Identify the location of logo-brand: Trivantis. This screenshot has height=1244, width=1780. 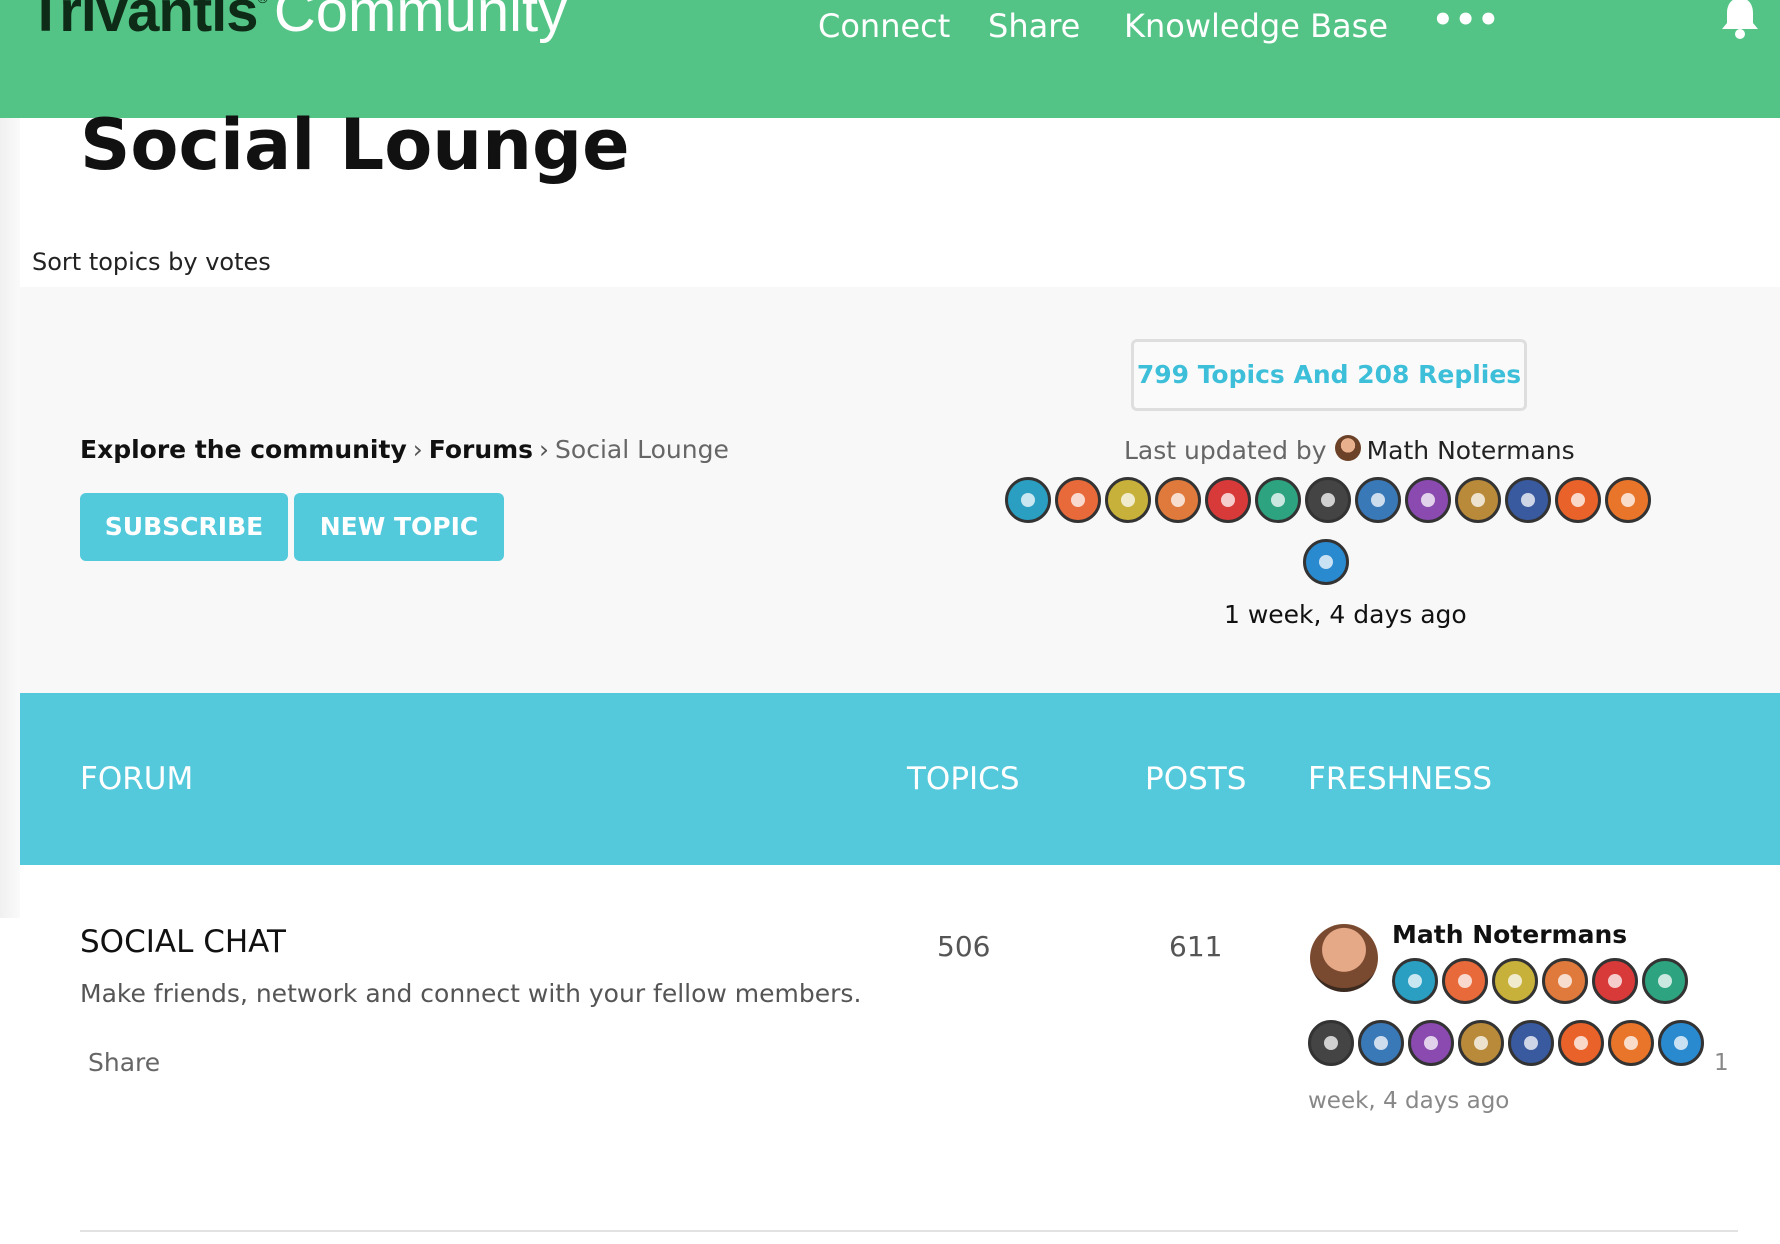
(143, 22).